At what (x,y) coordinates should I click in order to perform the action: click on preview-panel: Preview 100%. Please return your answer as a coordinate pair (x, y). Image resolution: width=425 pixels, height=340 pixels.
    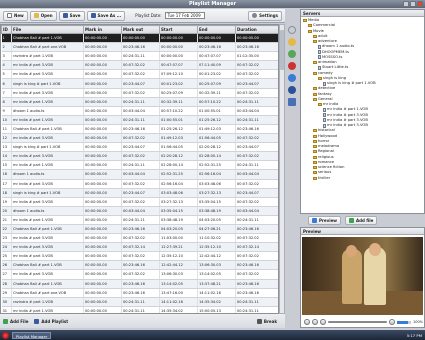
    Looking at the image, I should click on (362, 277).